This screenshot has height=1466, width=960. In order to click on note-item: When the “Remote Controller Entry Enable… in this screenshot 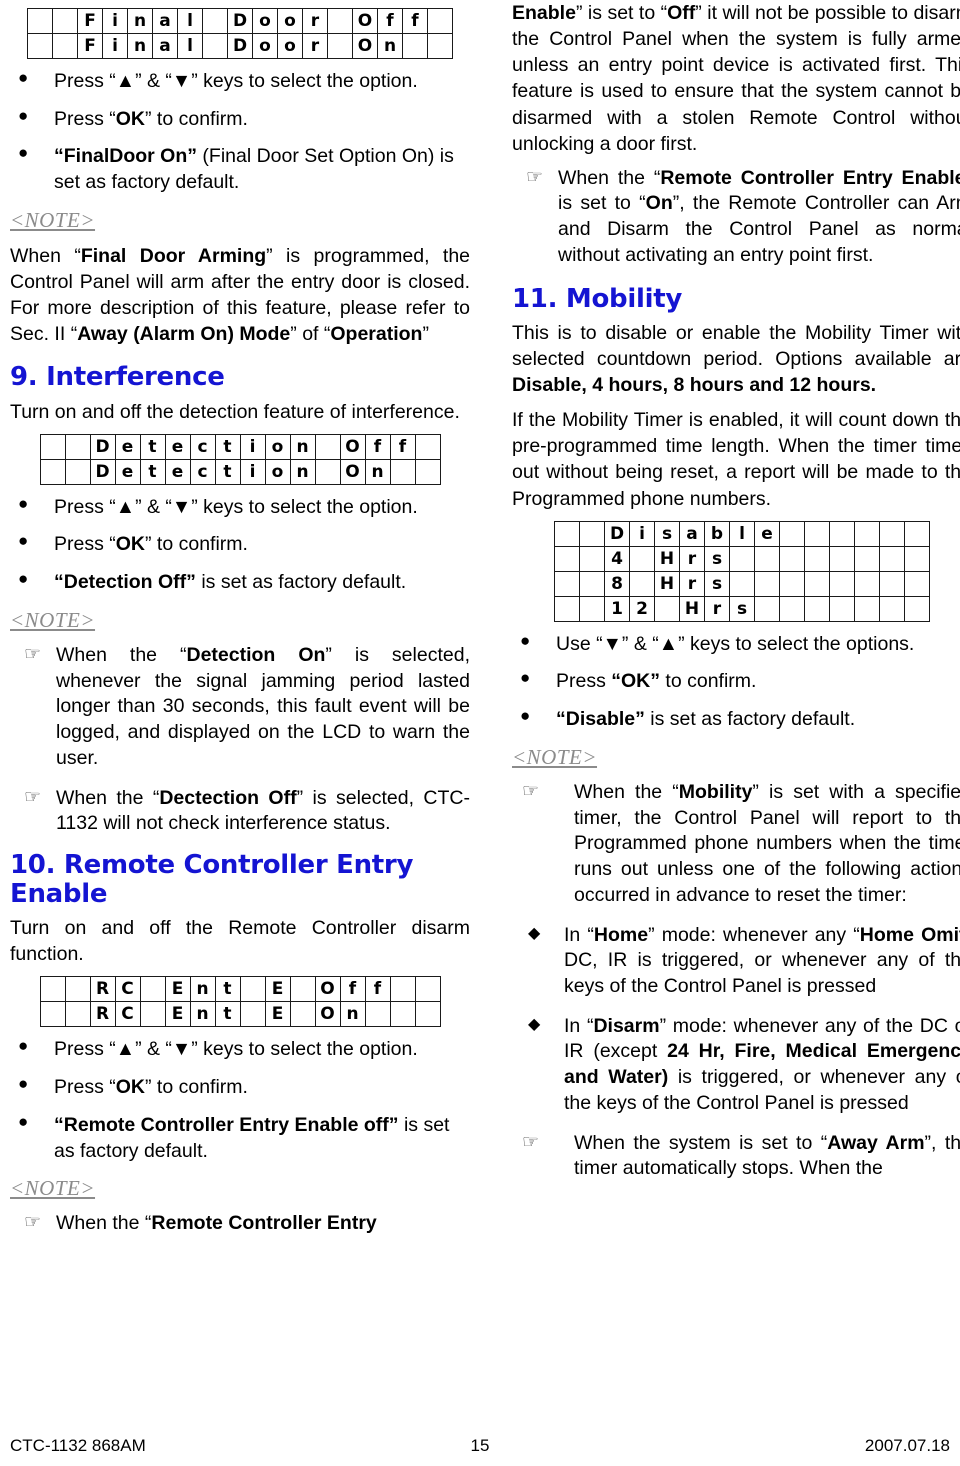, I will do `click(736, 217)`.